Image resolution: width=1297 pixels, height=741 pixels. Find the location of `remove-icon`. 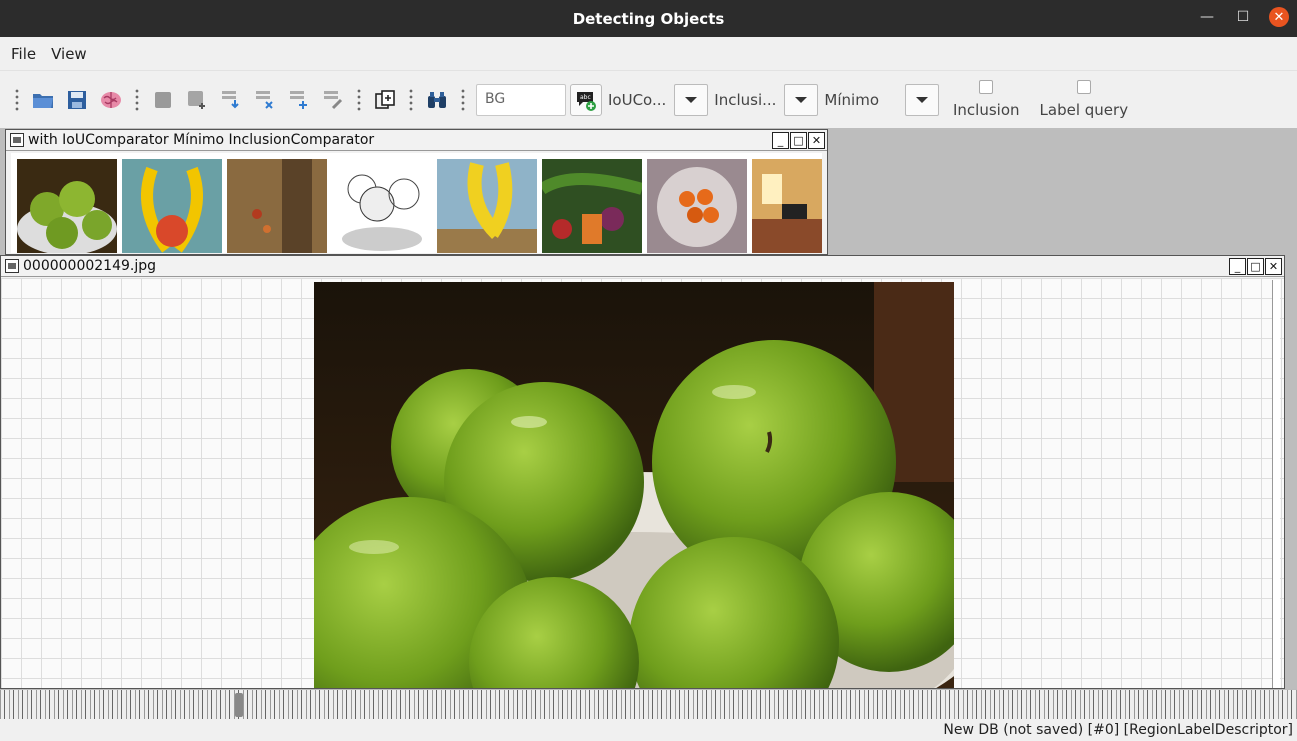

remove-icon is located at coordinates (265, 100).